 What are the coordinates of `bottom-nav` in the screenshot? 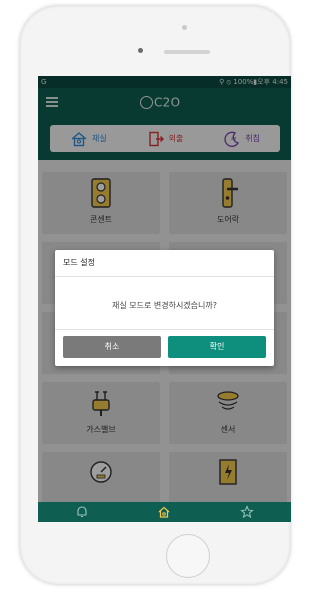 It's located at (164, 512).